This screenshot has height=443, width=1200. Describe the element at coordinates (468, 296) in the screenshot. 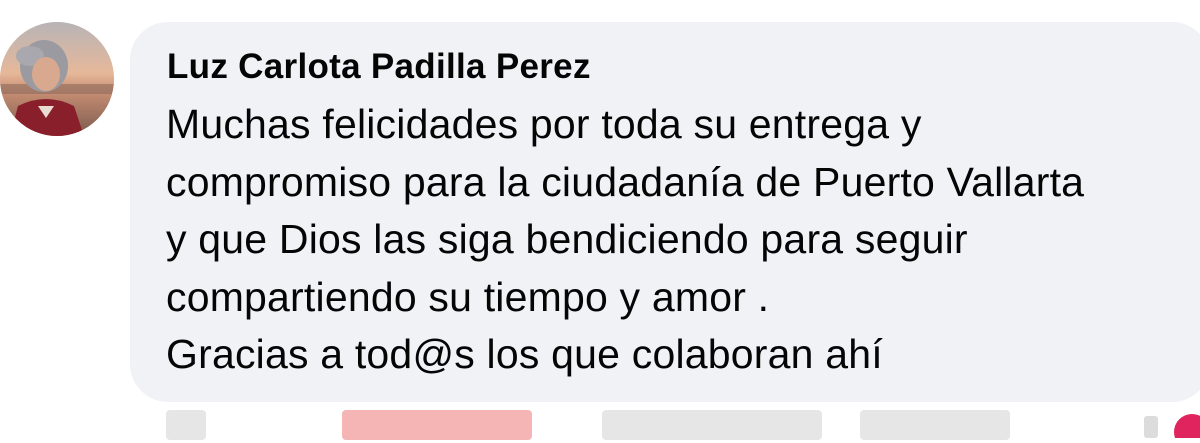

I see `comment-line: compartiendo su tiempo y amor .` at that location.